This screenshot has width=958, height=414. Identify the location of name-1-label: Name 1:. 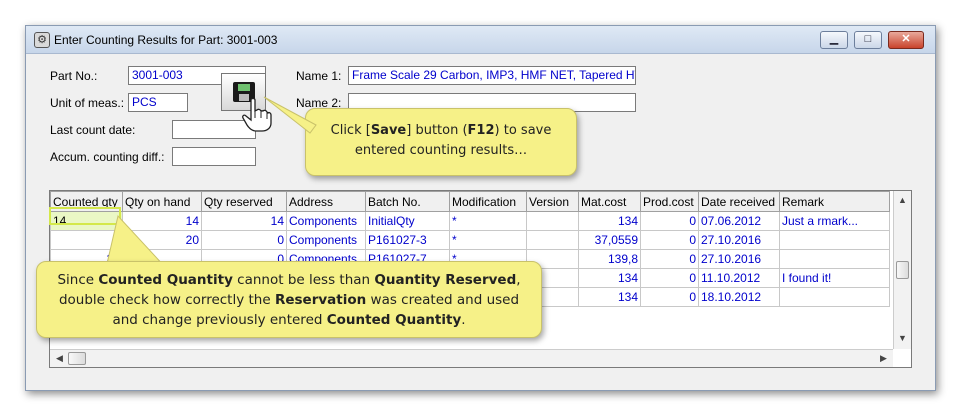
(319, 76).